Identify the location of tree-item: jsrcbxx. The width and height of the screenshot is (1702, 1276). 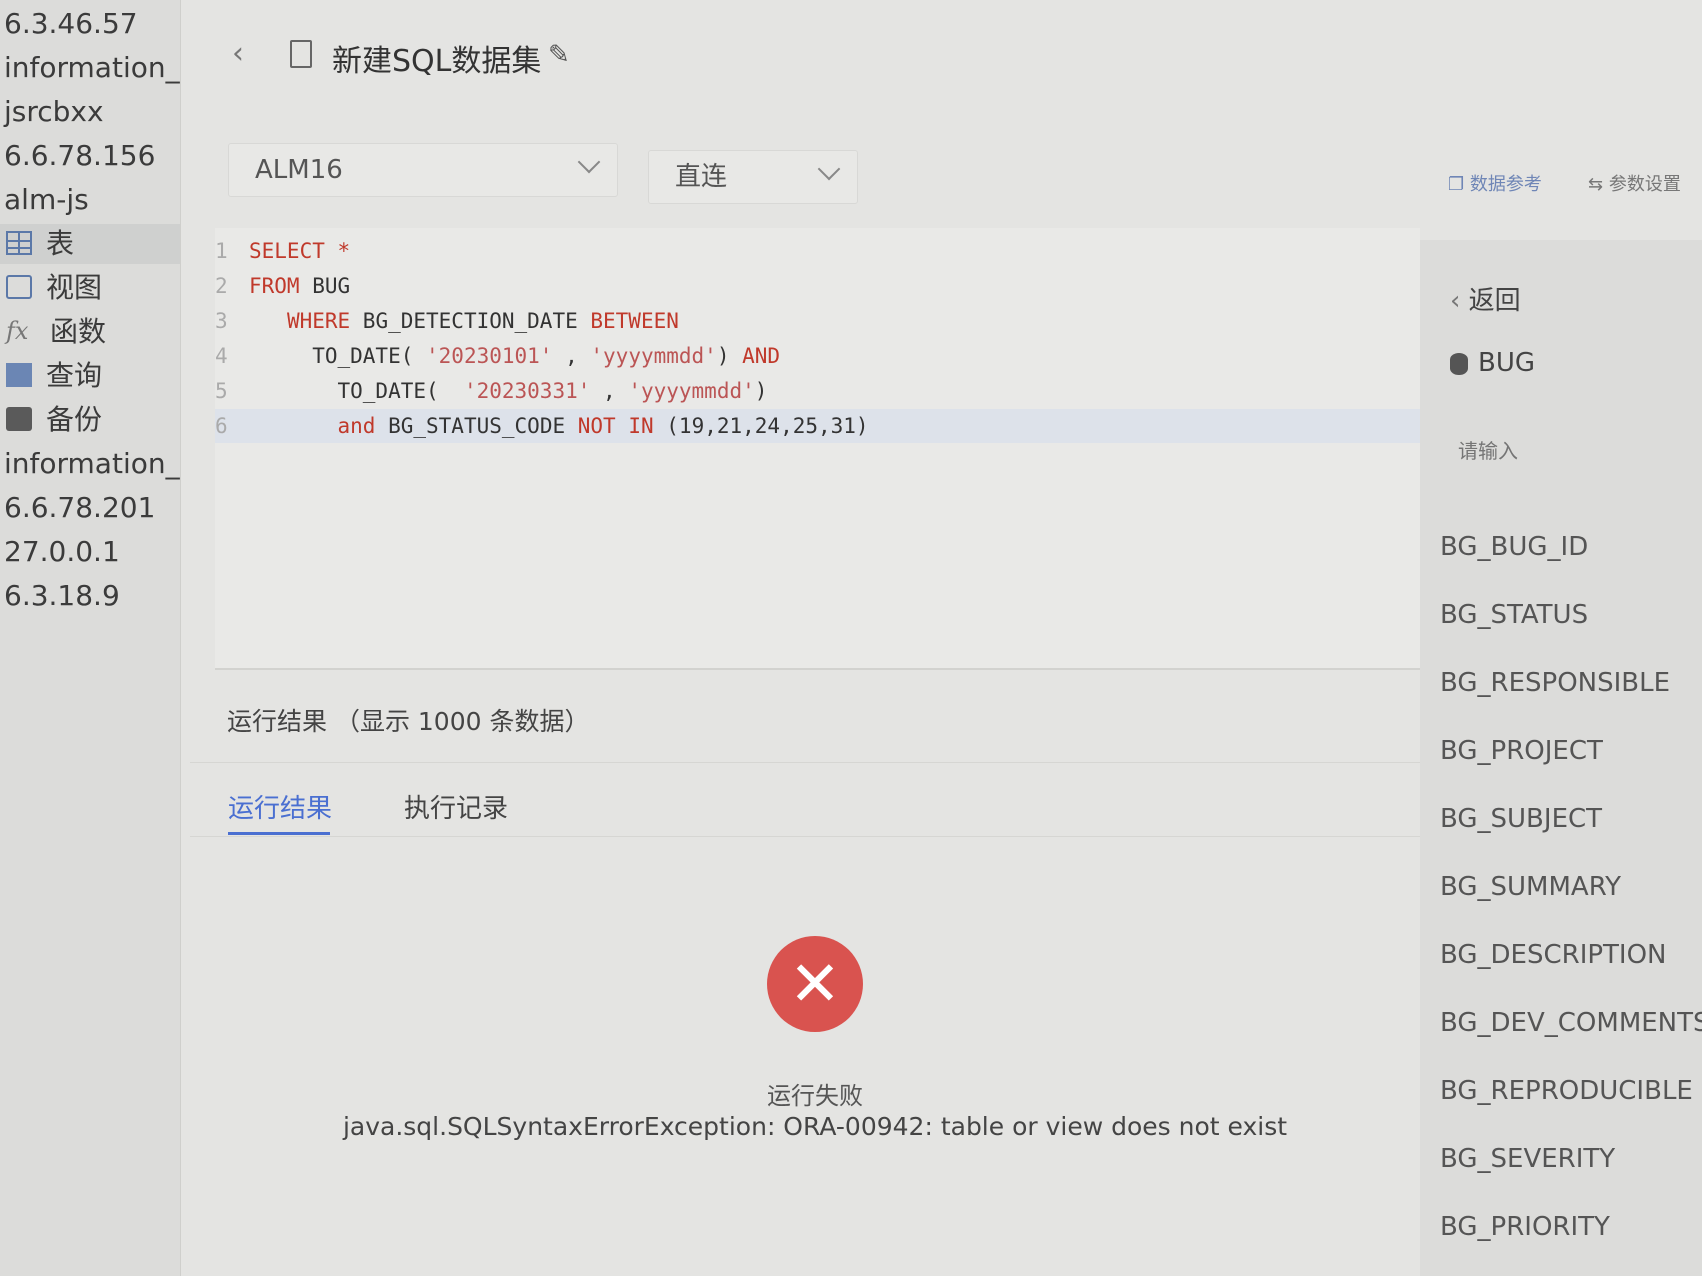
(52, 112).